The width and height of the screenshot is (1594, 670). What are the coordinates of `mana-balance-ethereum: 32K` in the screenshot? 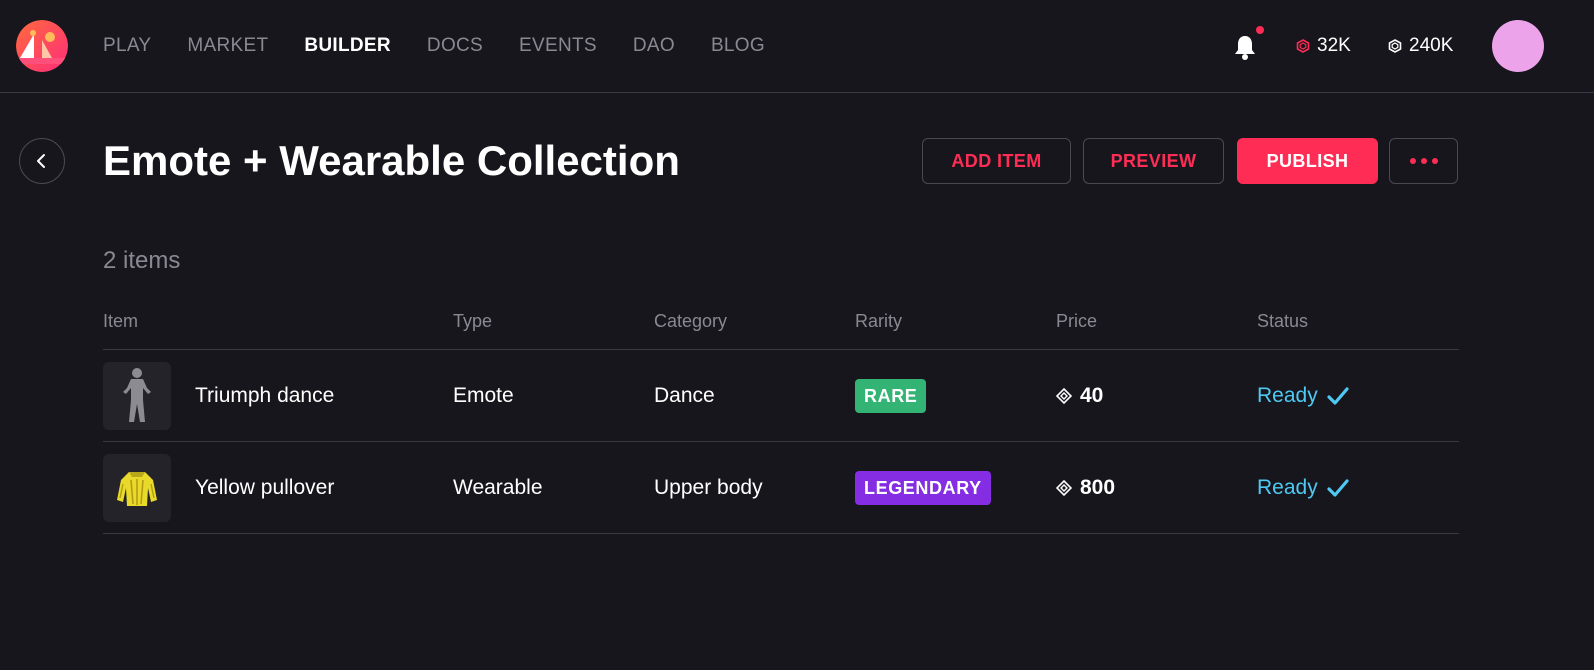 It's located at (1323, 46).